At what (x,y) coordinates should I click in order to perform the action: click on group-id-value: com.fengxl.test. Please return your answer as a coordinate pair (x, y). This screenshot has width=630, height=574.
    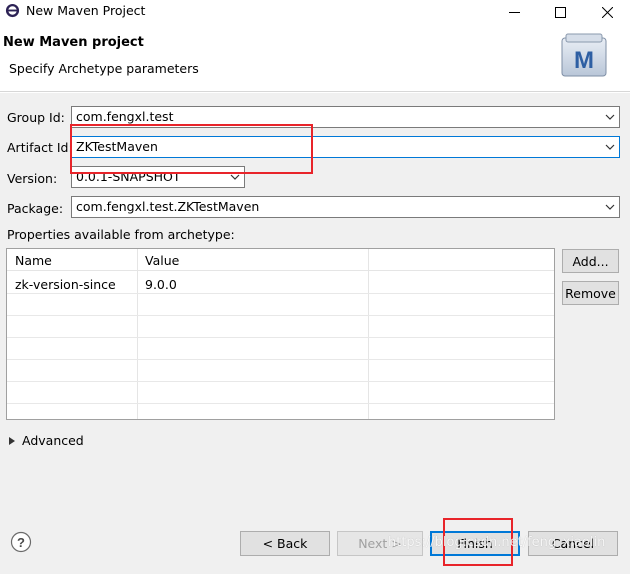
    Looking at the image, I should click on (125, 116).